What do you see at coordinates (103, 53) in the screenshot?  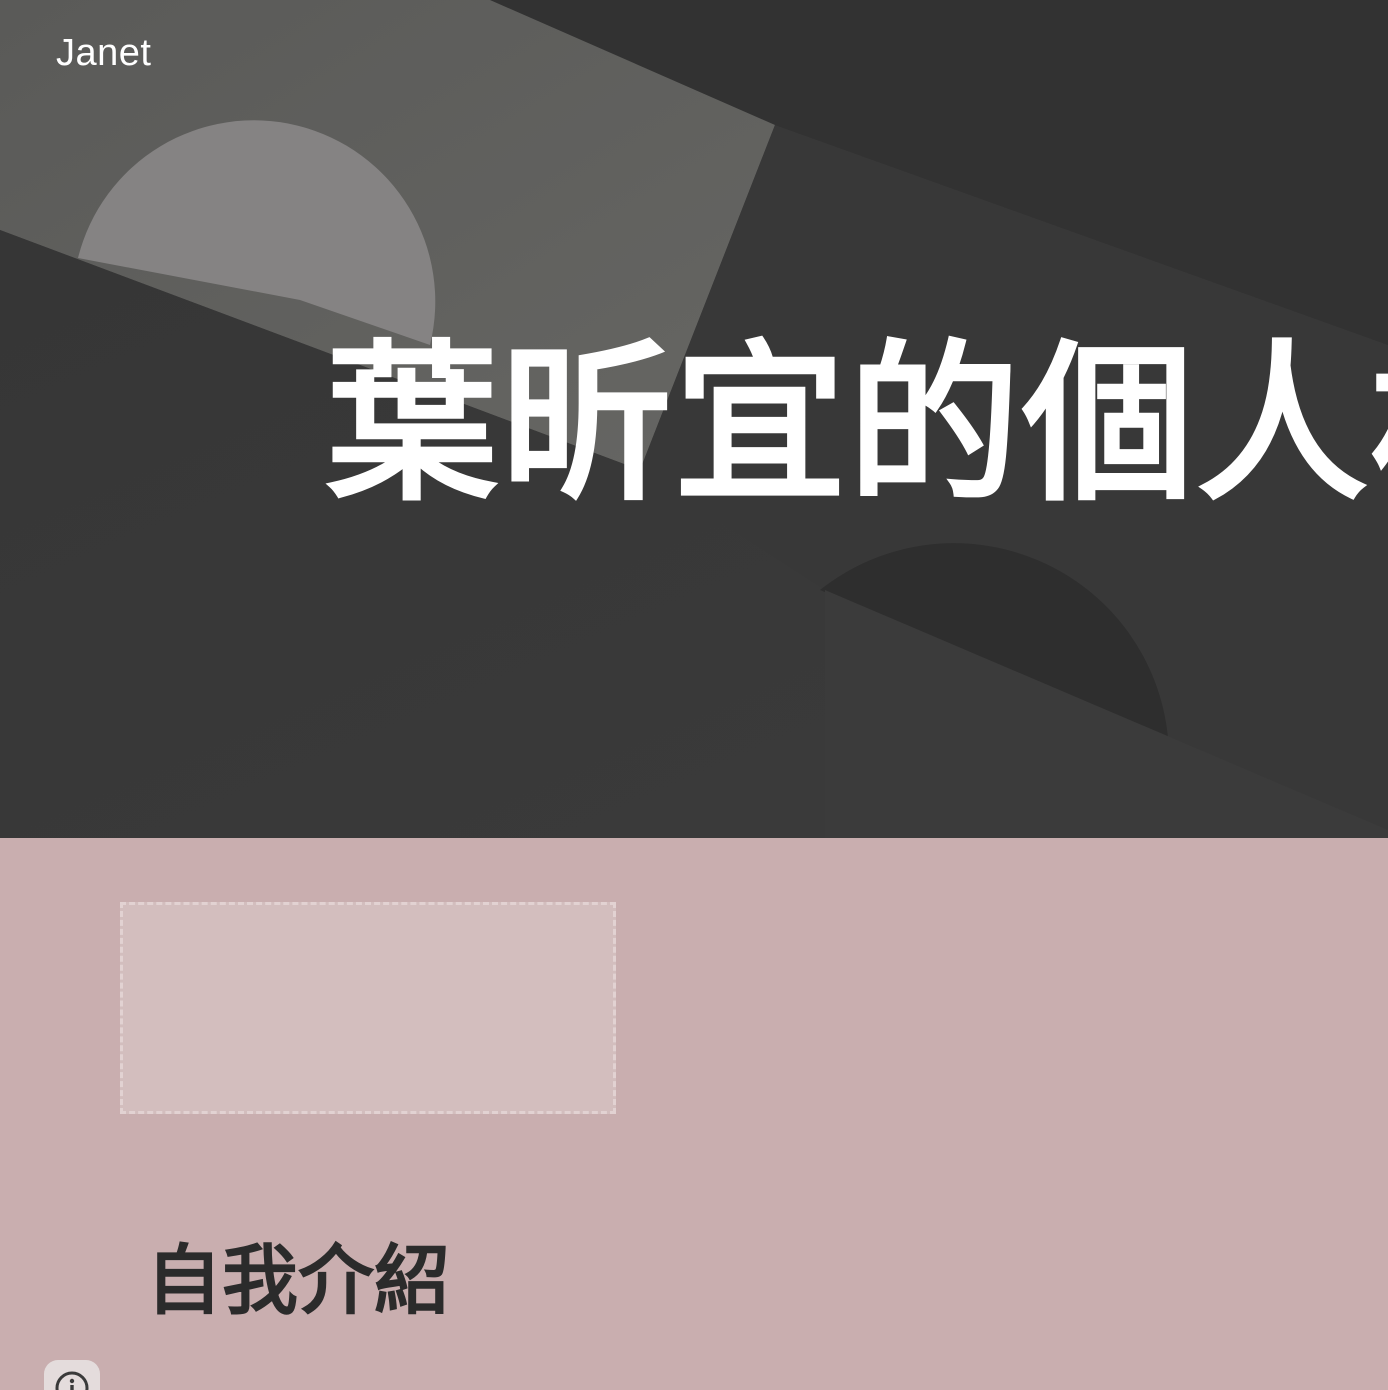 I see `site-name: Janet` at bounding box center [103, 53].